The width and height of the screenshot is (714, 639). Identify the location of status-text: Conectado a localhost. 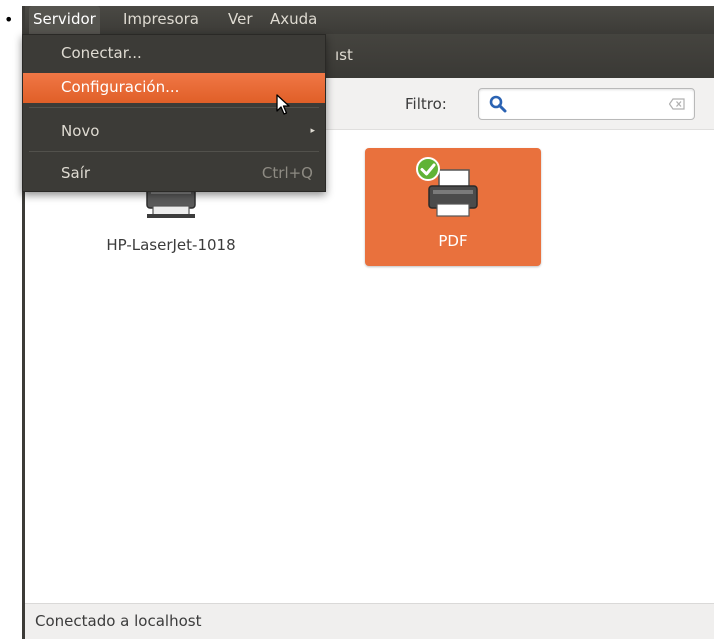
(118, 621).